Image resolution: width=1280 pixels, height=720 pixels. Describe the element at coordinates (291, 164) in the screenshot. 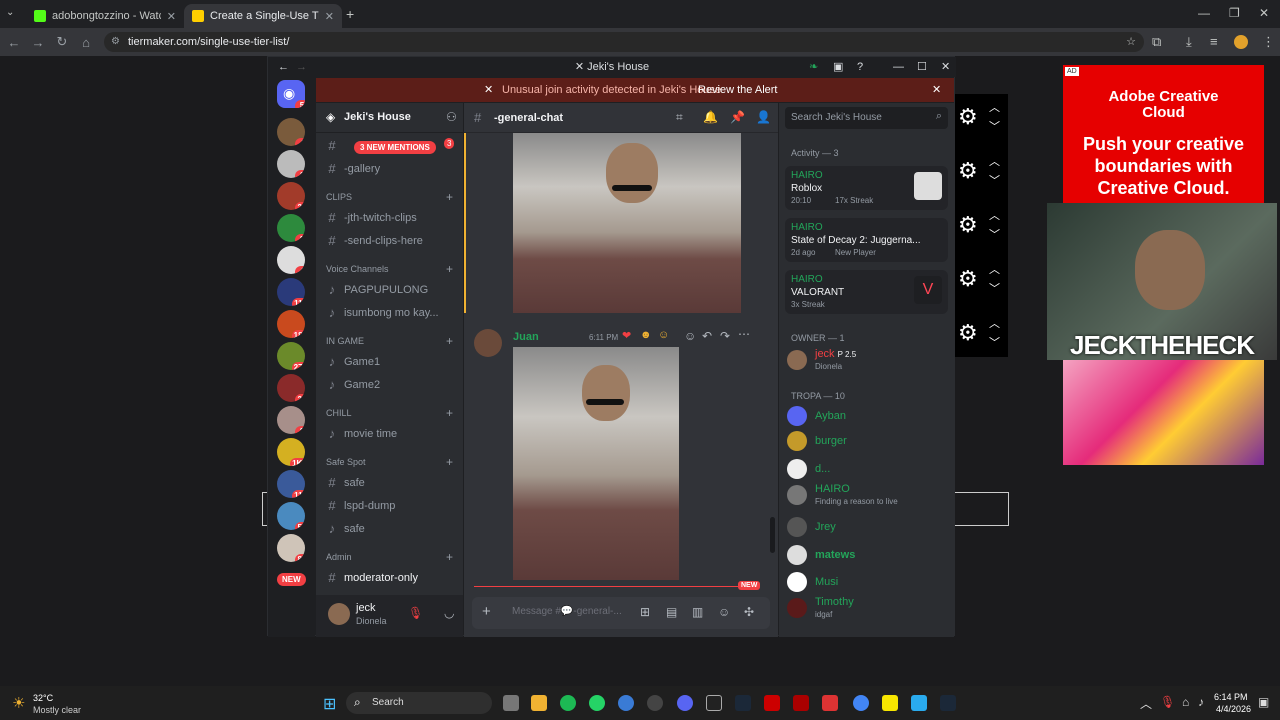

I see `server-icon: 1` at that location.